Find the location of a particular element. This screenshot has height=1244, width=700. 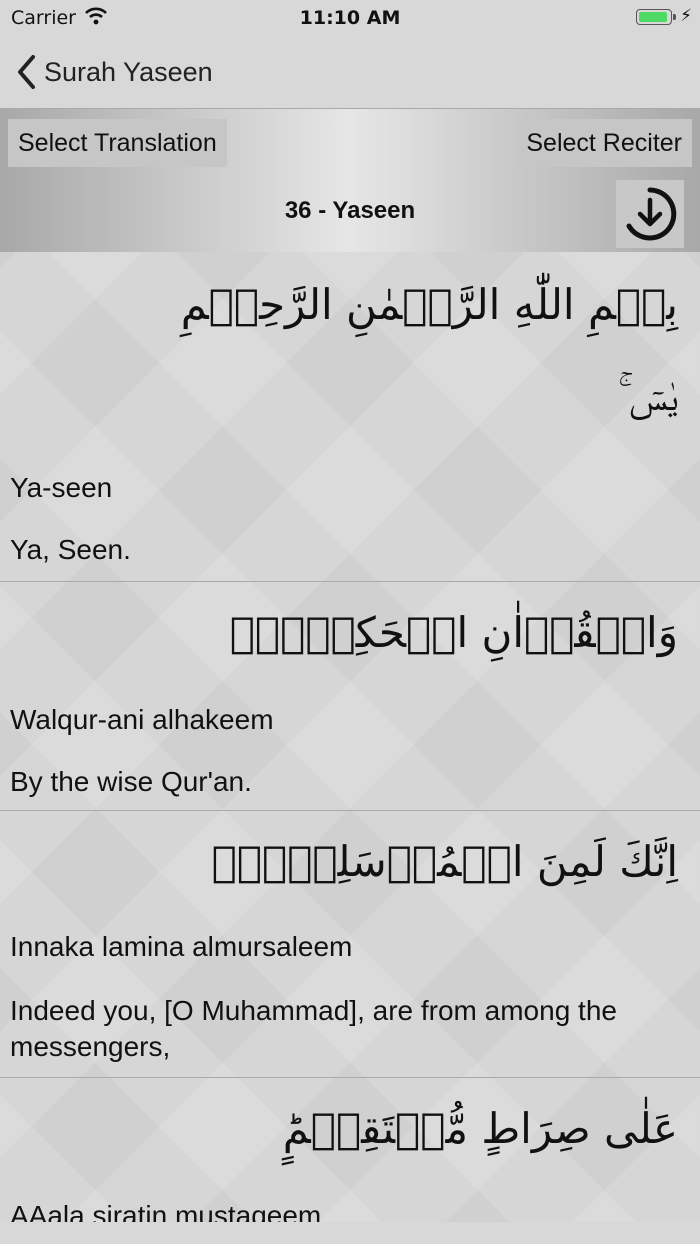

chevron-left-icon is located at coordinates (26, 72).